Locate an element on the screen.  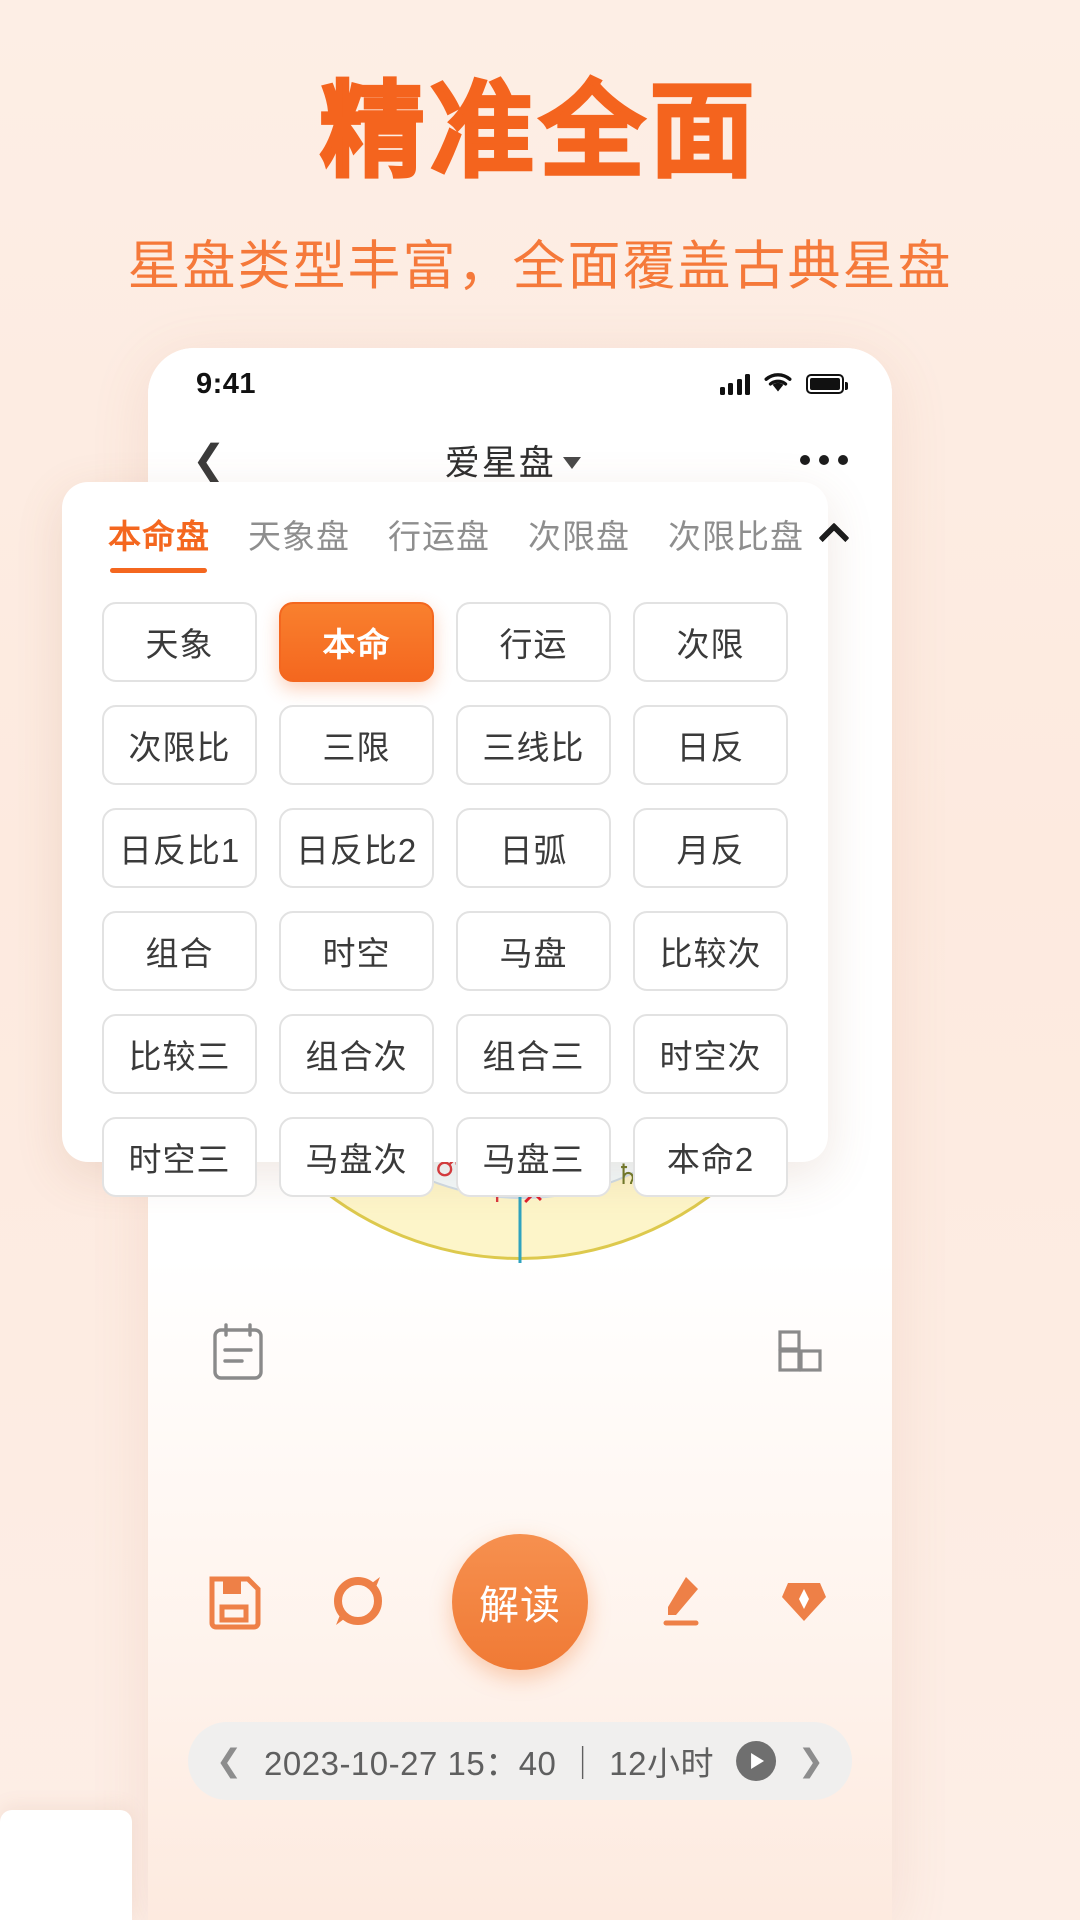
status-time: 9:41 is located at coordinates (226, 383).